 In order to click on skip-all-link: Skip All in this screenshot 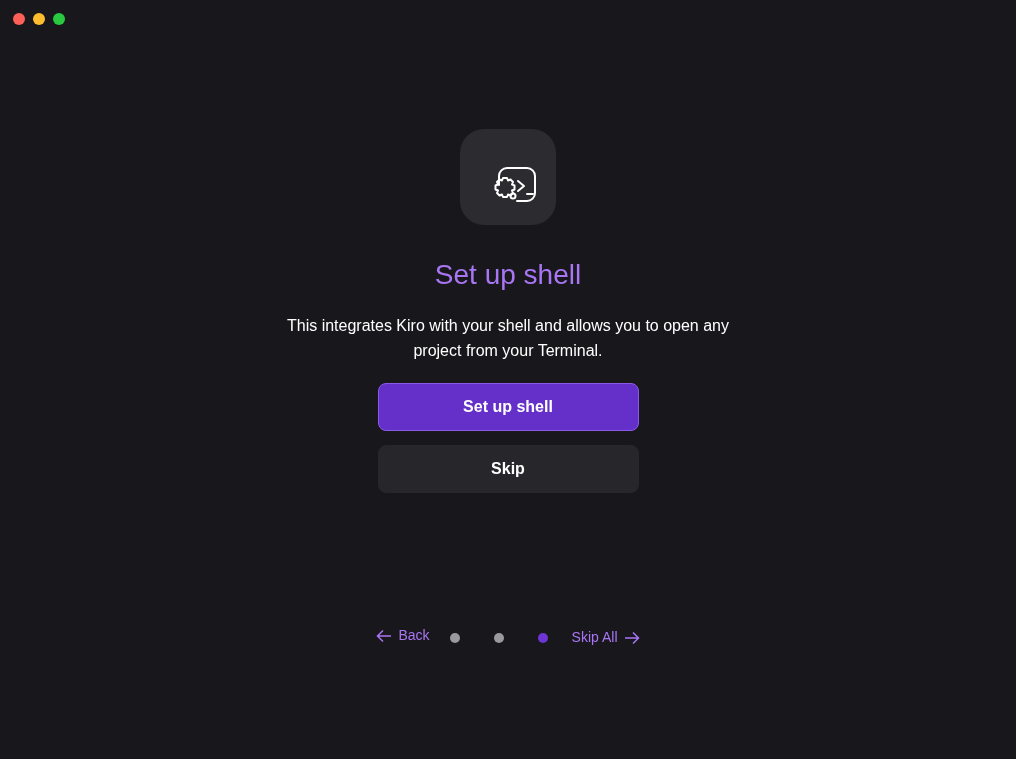, I will do `click(605, 637)`.